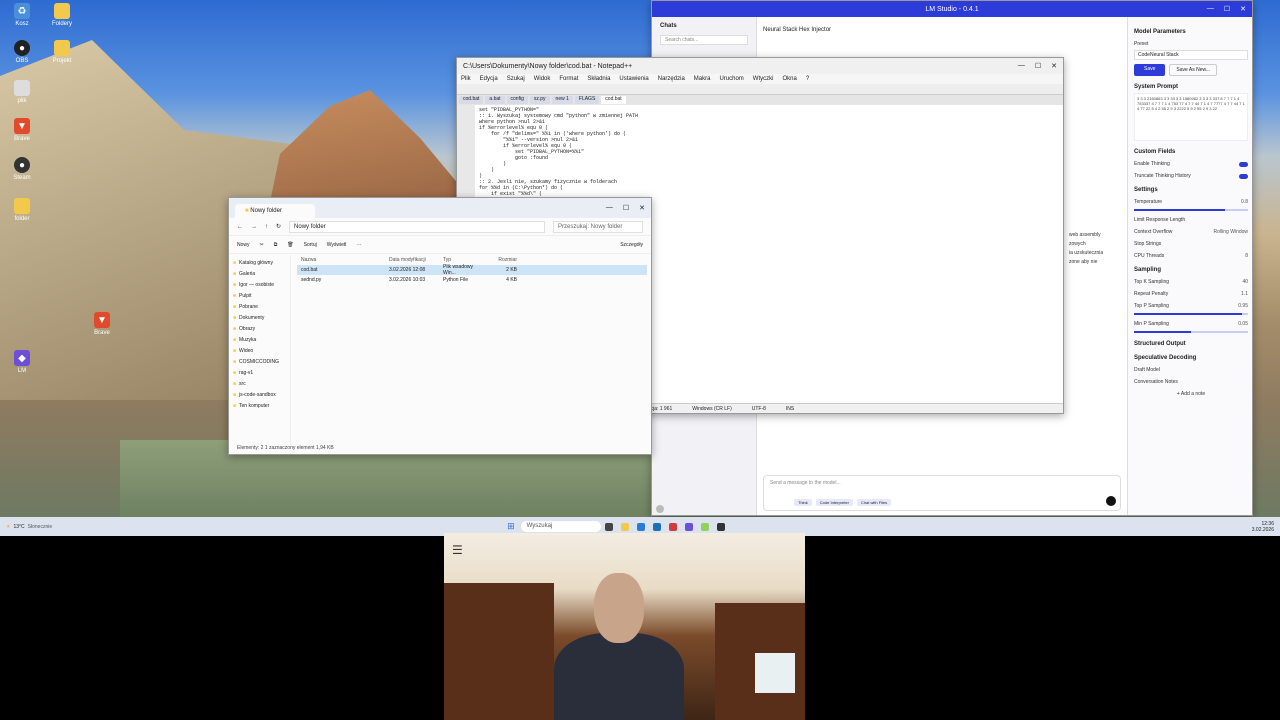 The height and width of the screenshot is (720, 1280). What do you see at coordinates (278, 226) in the screenshot?
I see `refresh-icon: ↻` at bounding box center [278, 226].